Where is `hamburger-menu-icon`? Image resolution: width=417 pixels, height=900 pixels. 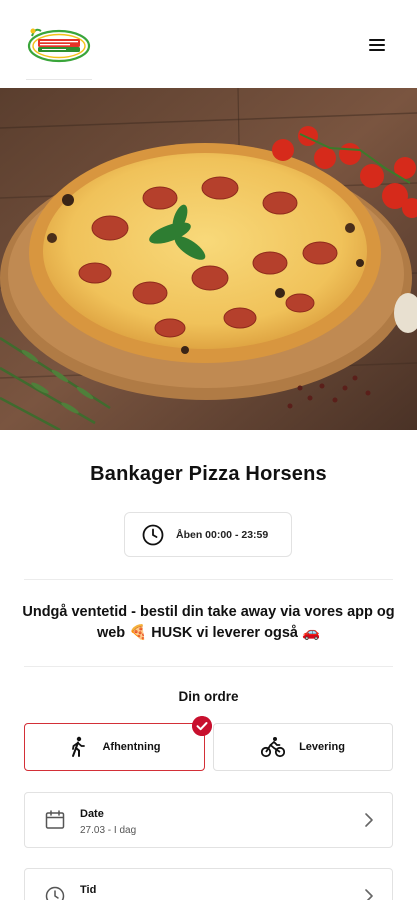 hamburger-menu-icon is located at coordinates (377, 45).